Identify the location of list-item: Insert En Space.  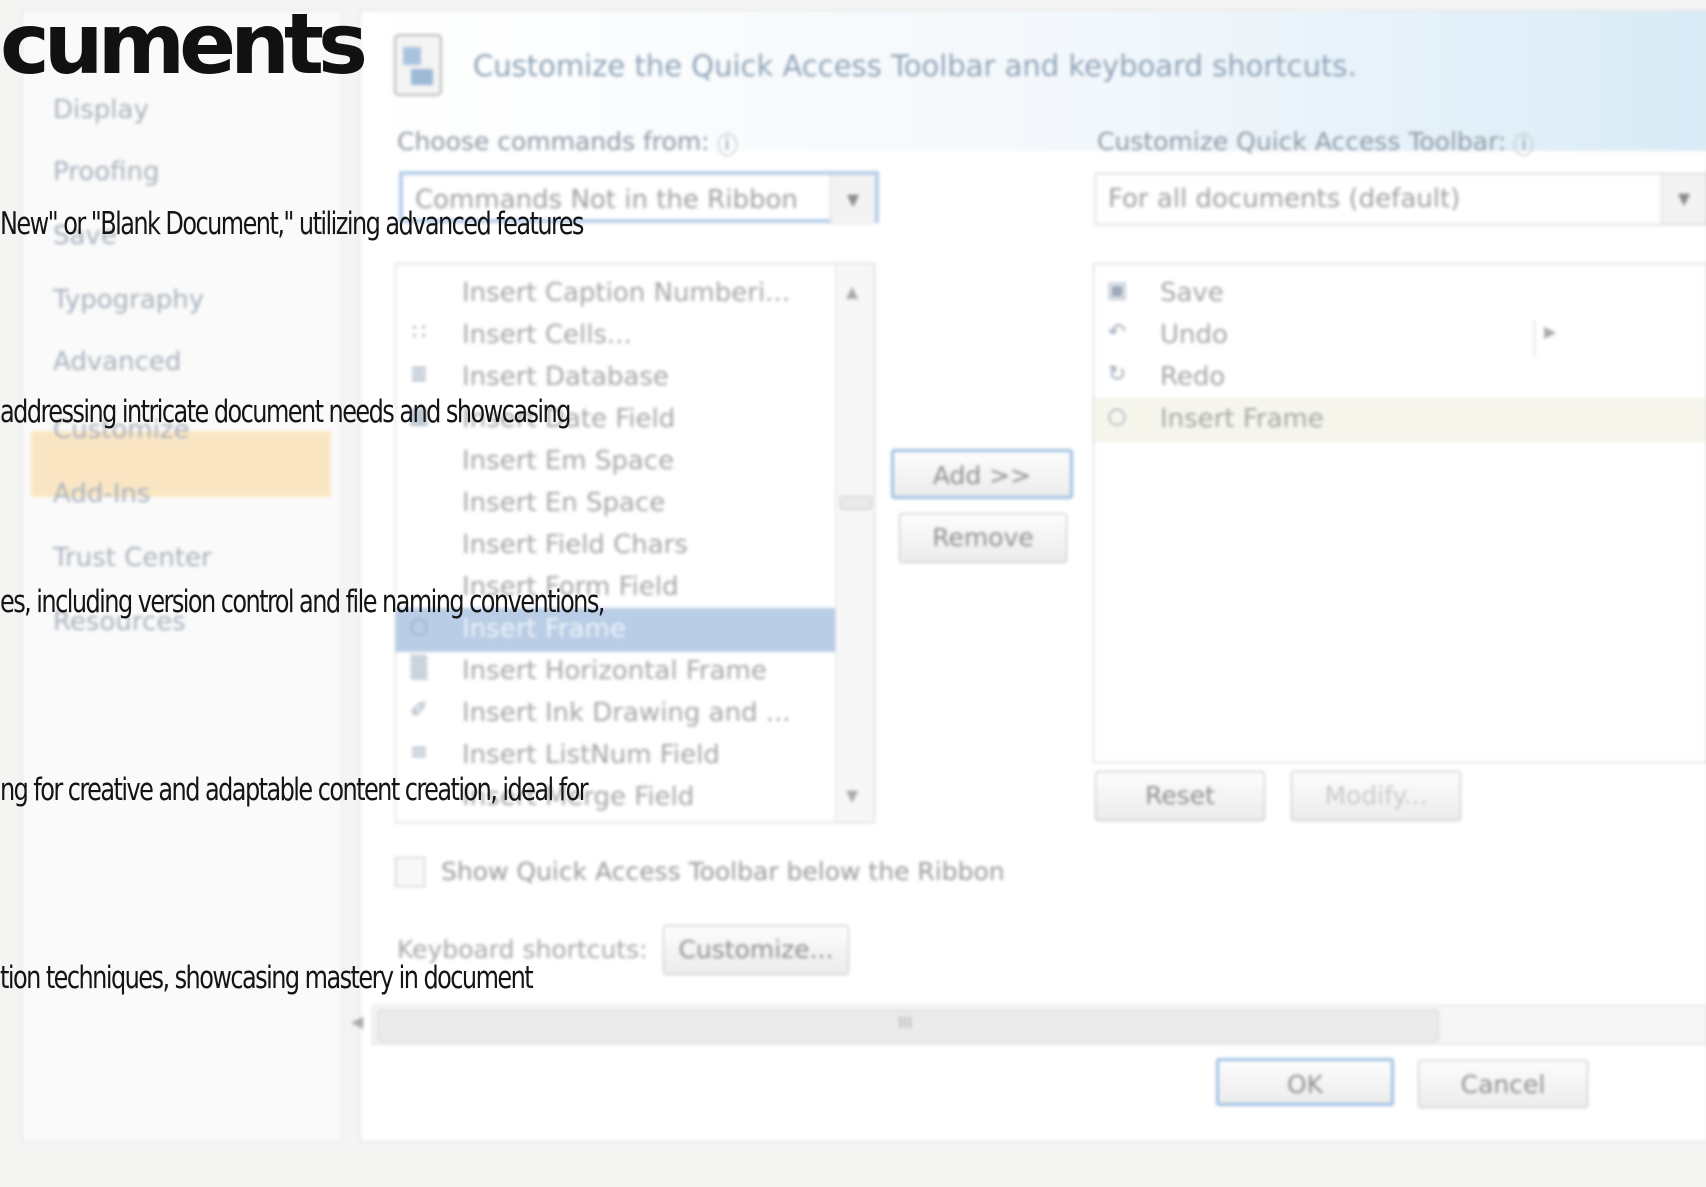
(616, 504).